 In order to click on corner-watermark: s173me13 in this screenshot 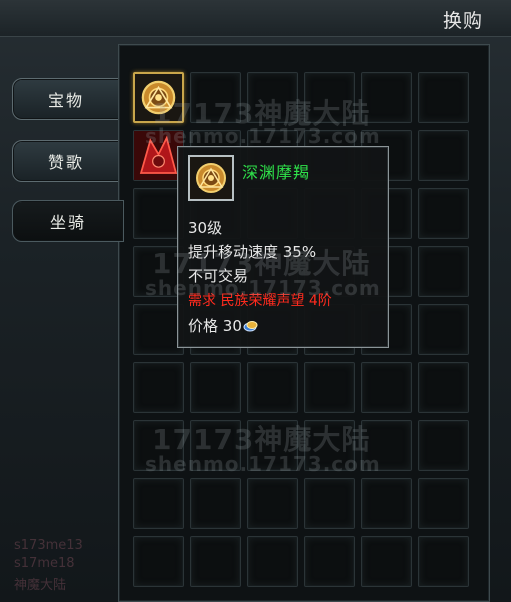, I will do `click(48, 545)`.